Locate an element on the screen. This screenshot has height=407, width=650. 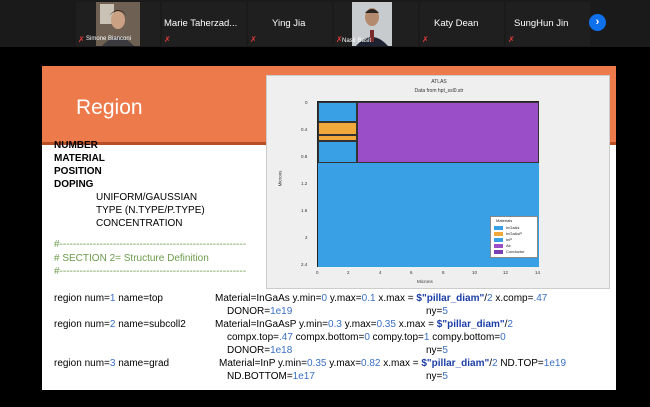
code-line: region num=3 name=grad is located at coordinates (112, 363).